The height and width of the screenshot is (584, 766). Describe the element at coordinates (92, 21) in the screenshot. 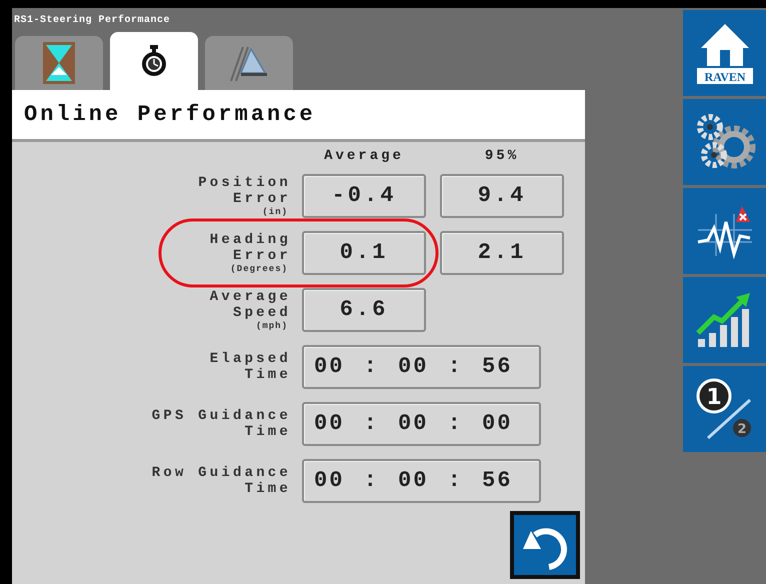

I see `window-title: RS1-Steering Performance` at that location.